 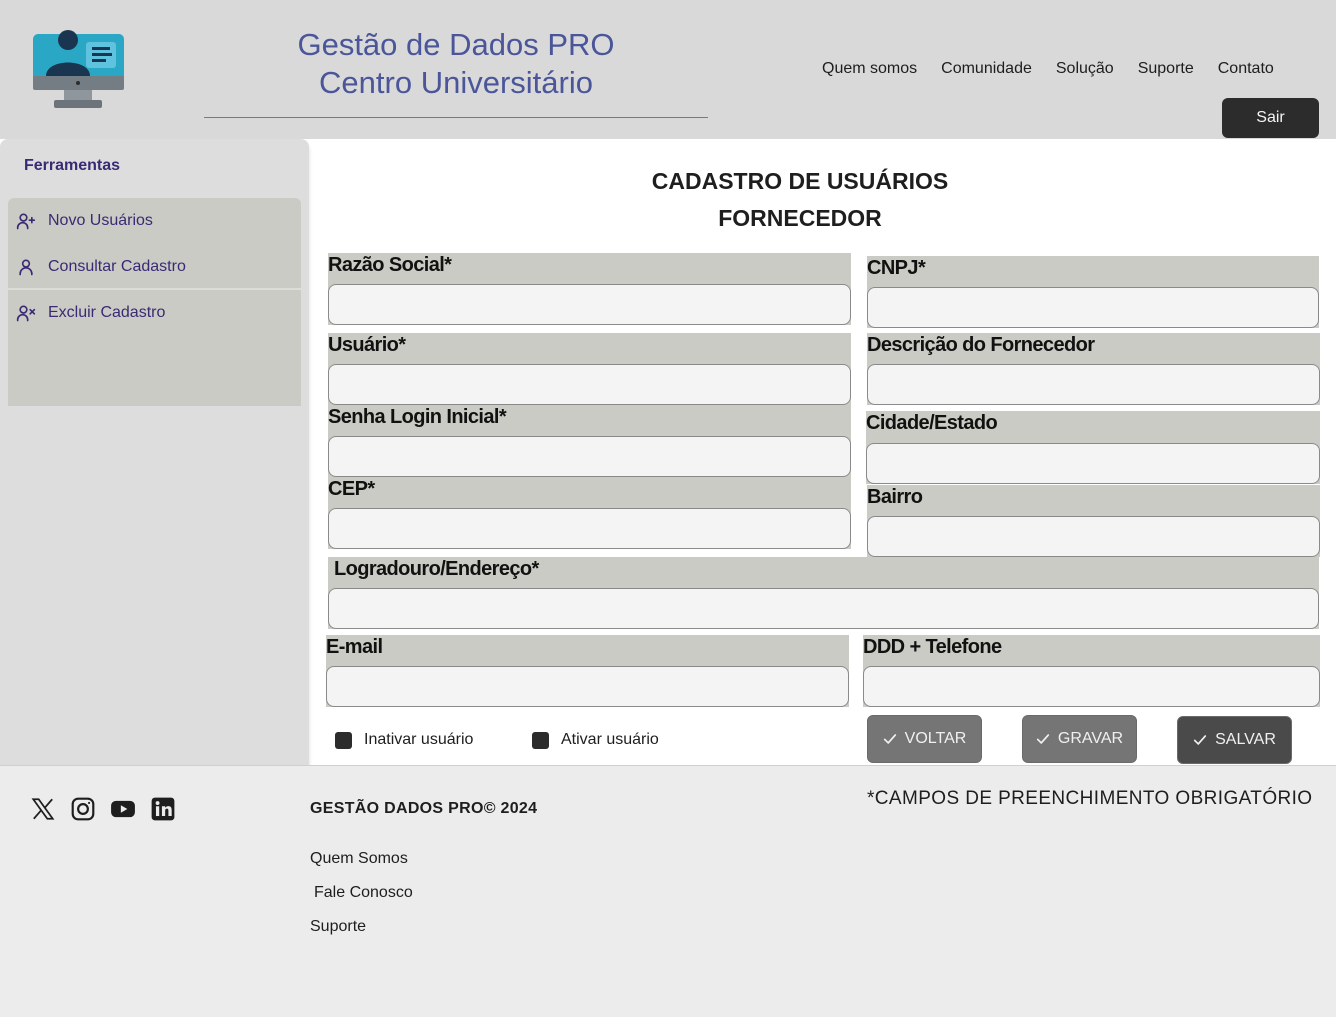 I want to click on brand-line2: Centro Universitário, so click(x=456, y=82).